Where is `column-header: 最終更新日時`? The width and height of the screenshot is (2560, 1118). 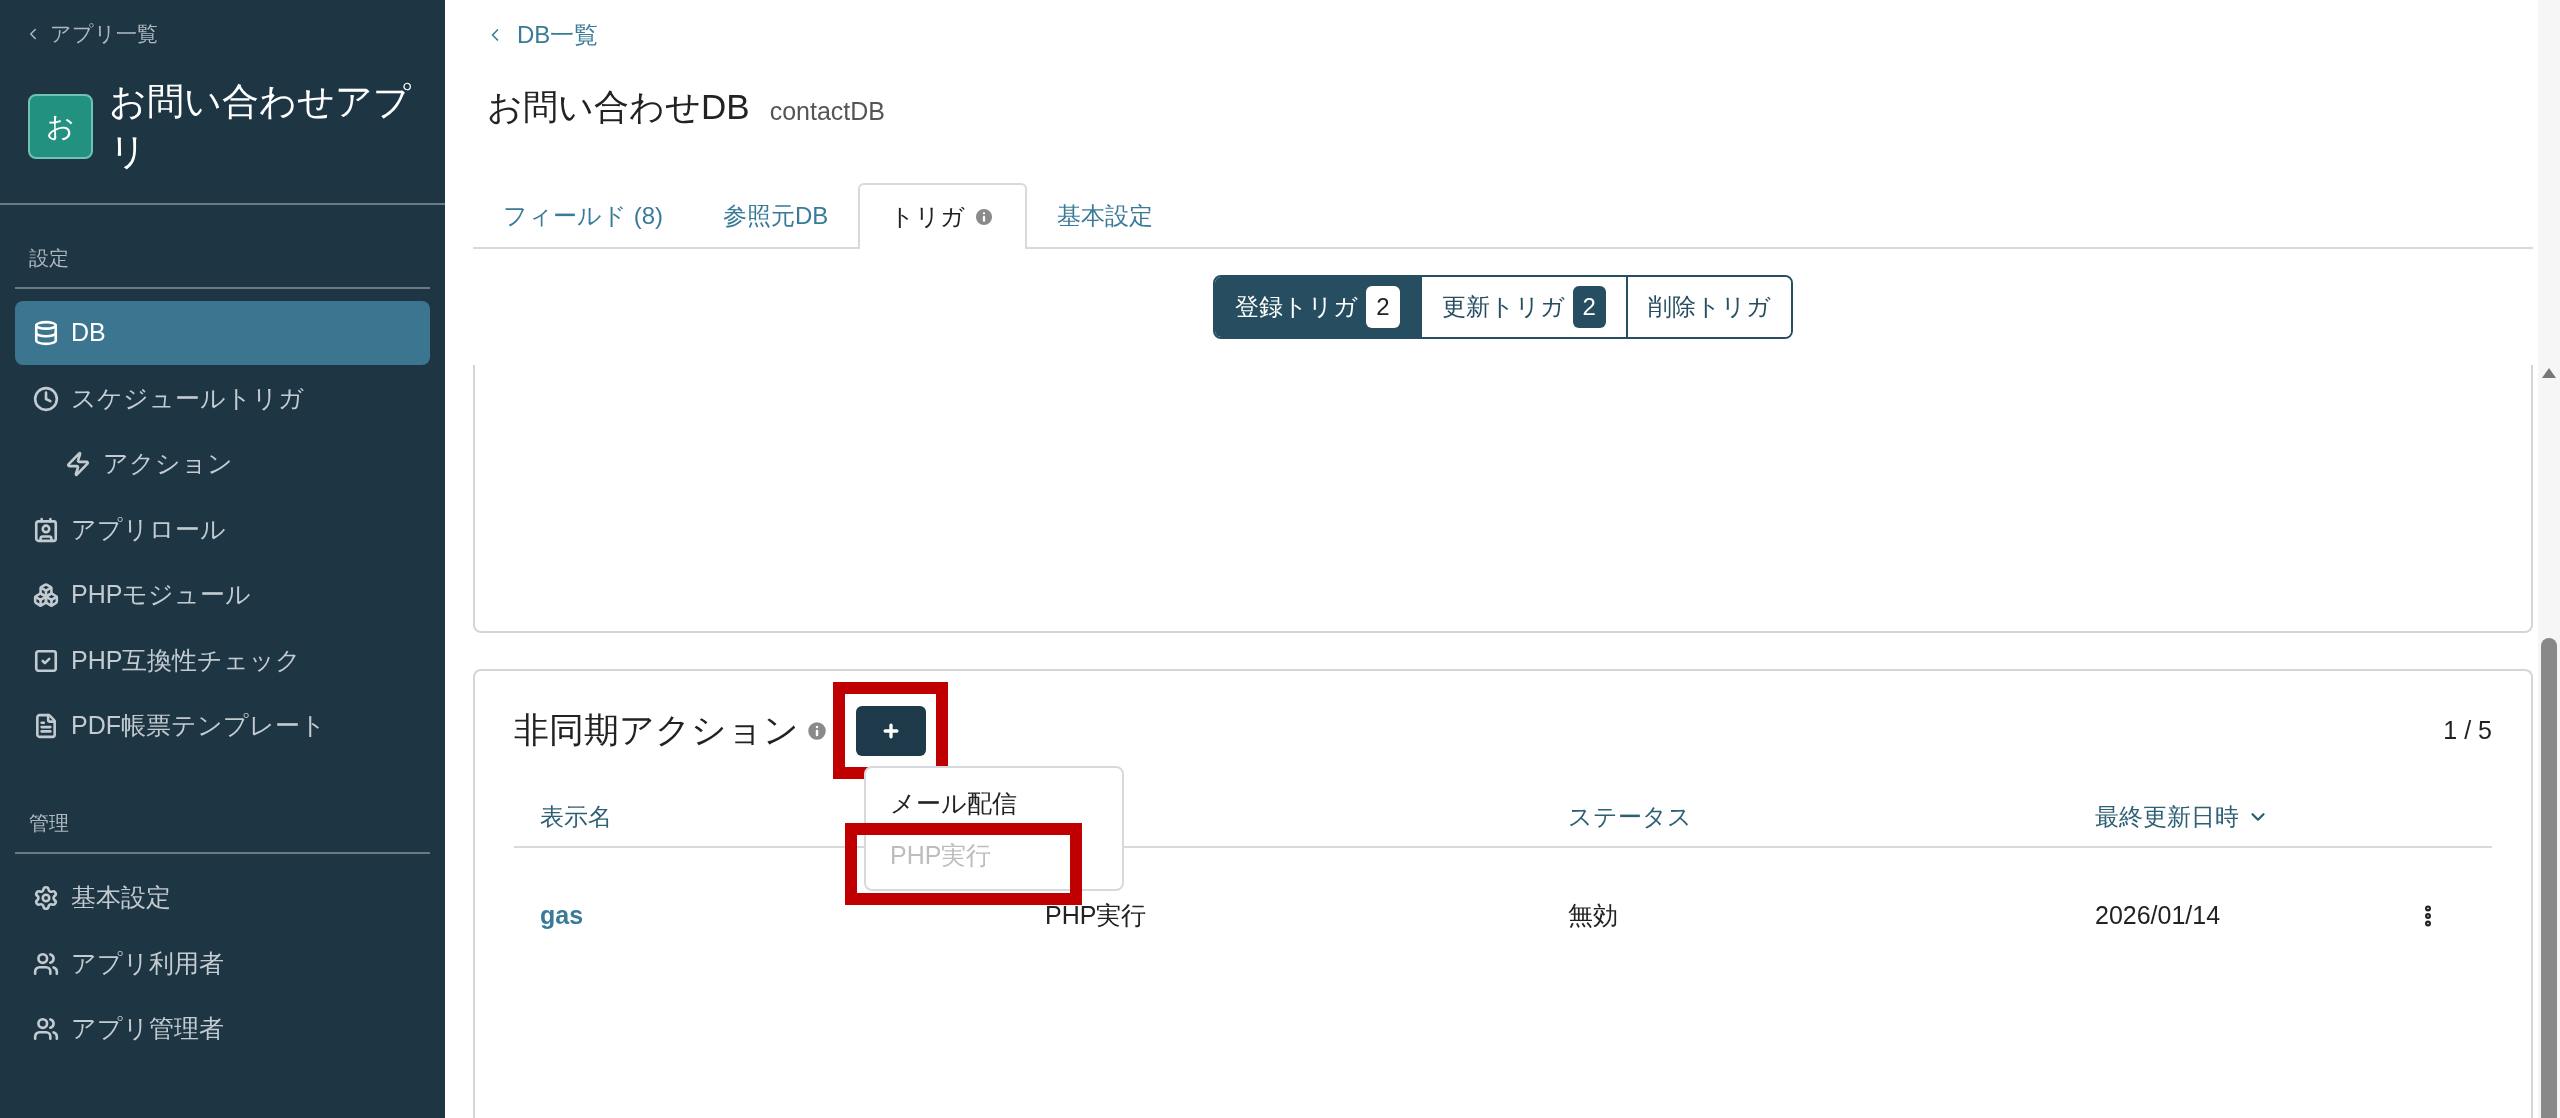 column-header: 最終更新日時 is located at coordinates (2182, 817).